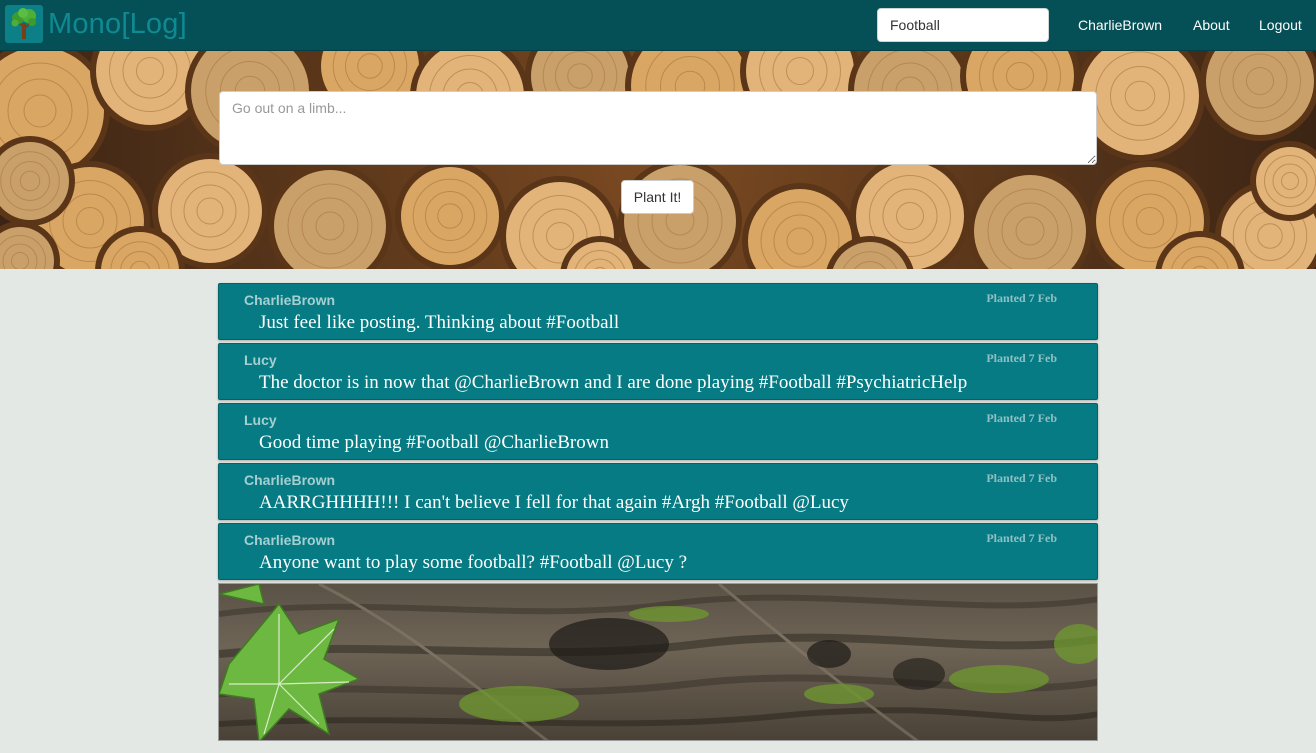  Describe the element at coordinates (1280, 25) in the screenshot. I see `nav-logout-link: Logout` at that location.